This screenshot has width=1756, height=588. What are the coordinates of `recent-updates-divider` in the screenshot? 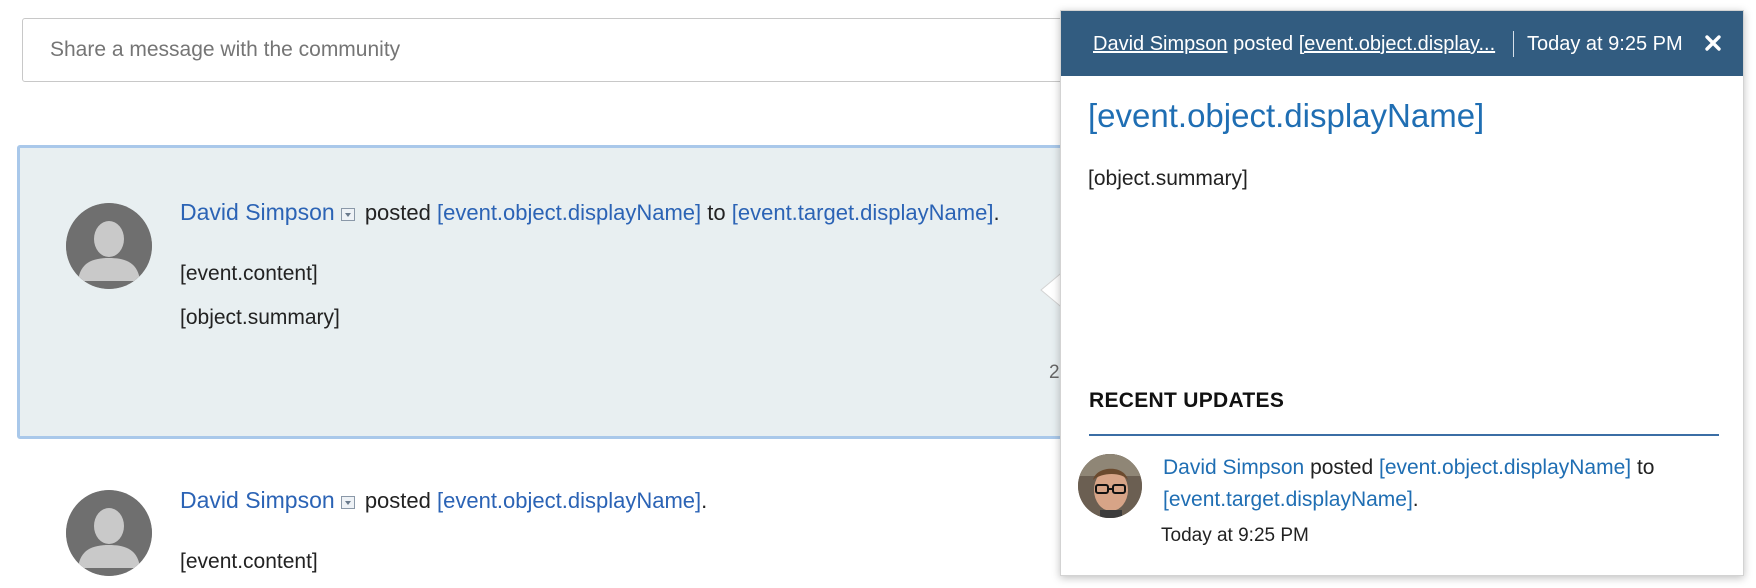 It's located at (1404, 435).